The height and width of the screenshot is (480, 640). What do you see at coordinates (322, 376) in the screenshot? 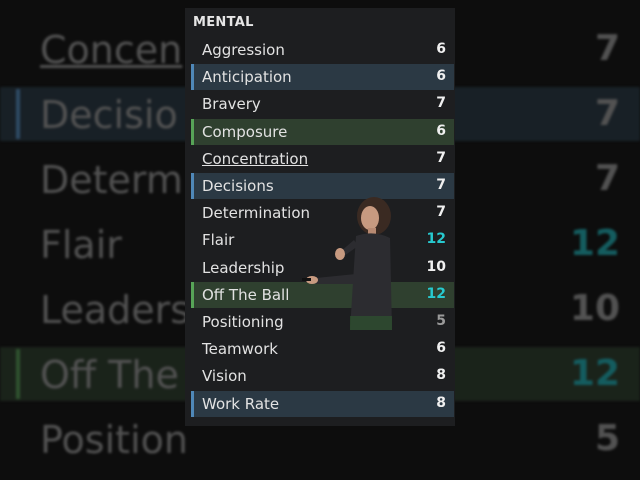
I see `attribute-row-vision: Vision 8` at bounding box center [322, 376].